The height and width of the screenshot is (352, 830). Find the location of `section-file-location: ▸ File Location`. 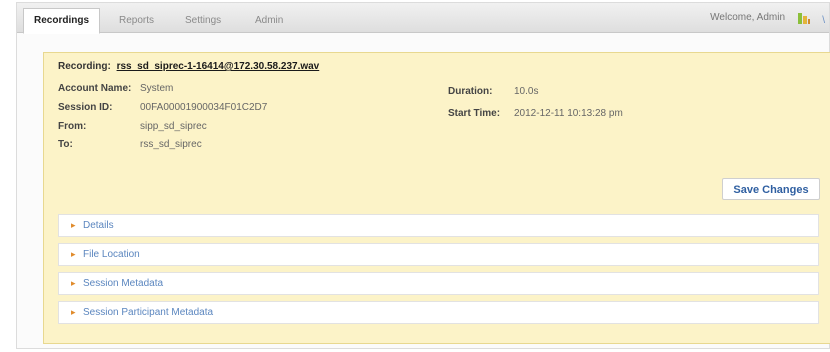

section-file-location: ▸ File Location is located at coordinates (438, 254).